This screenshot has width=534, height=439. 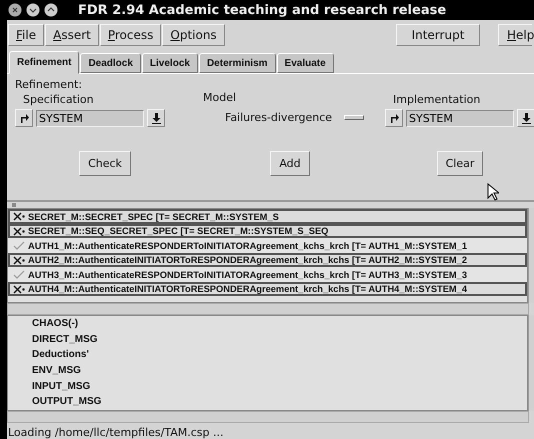 What do you see at coordinates (178, 231) in the screenshot?
I see `assertion-text: SECRET_M::SEQ_SECRET_SPEC [T= SECRET_M::SYSTEM_S_SEQ` at bounding box center [178, 231].